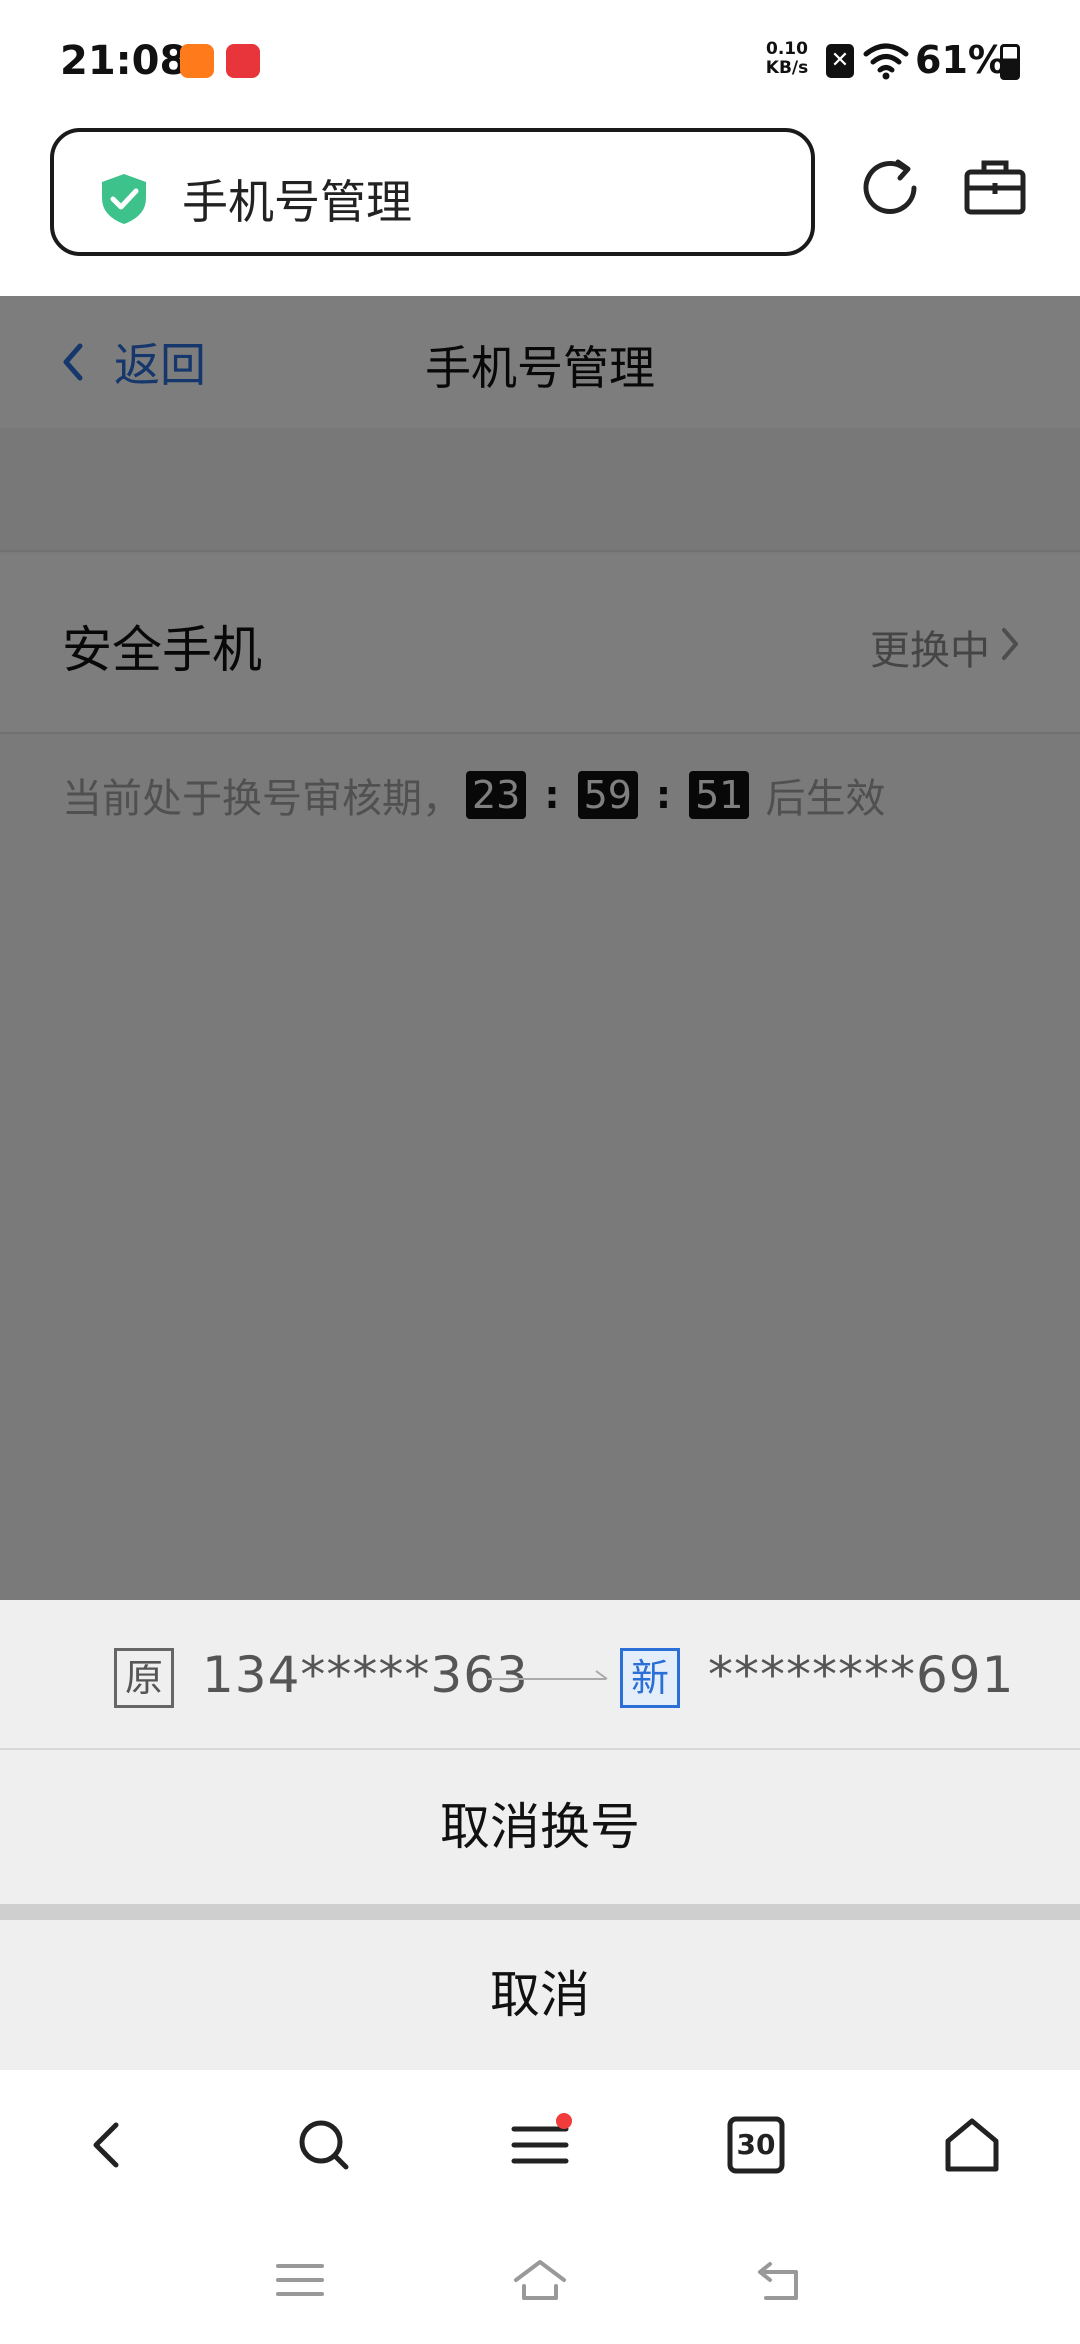 The height and width of the screenshot is (2344, 1080). I want to click on system-navigation-bar, so click(540, 2282).